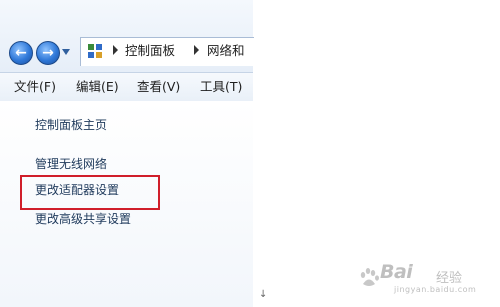 This screenshot has width=500, height=307. I want to click on watermark-logo: Bai, so click(396, 272).